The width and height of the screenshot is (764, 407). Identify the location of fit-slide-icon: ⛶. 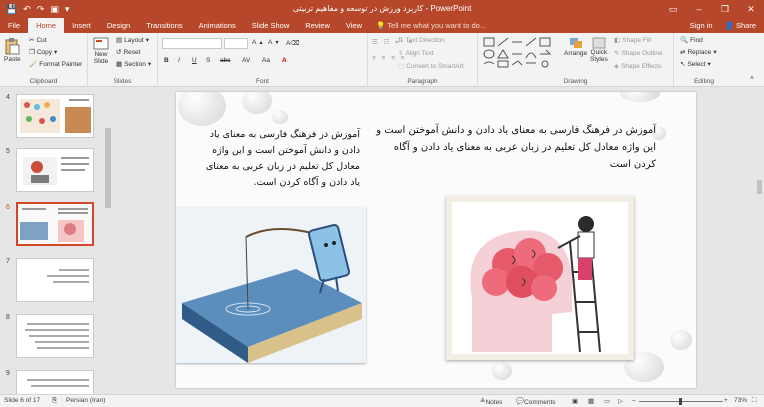
(754, 401).